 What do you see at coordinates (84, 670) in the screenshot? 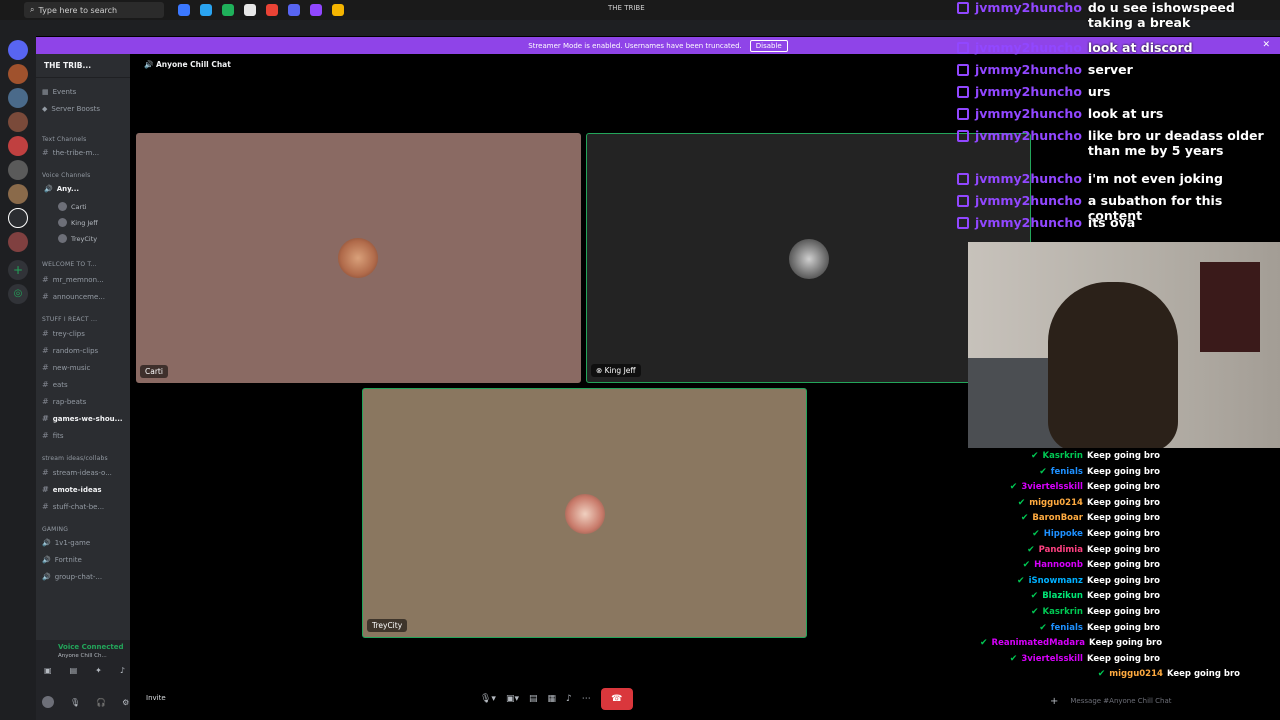
I see `voice-actions: ▣ ▤ ✦ ♪` at bounding box center [84, 670].